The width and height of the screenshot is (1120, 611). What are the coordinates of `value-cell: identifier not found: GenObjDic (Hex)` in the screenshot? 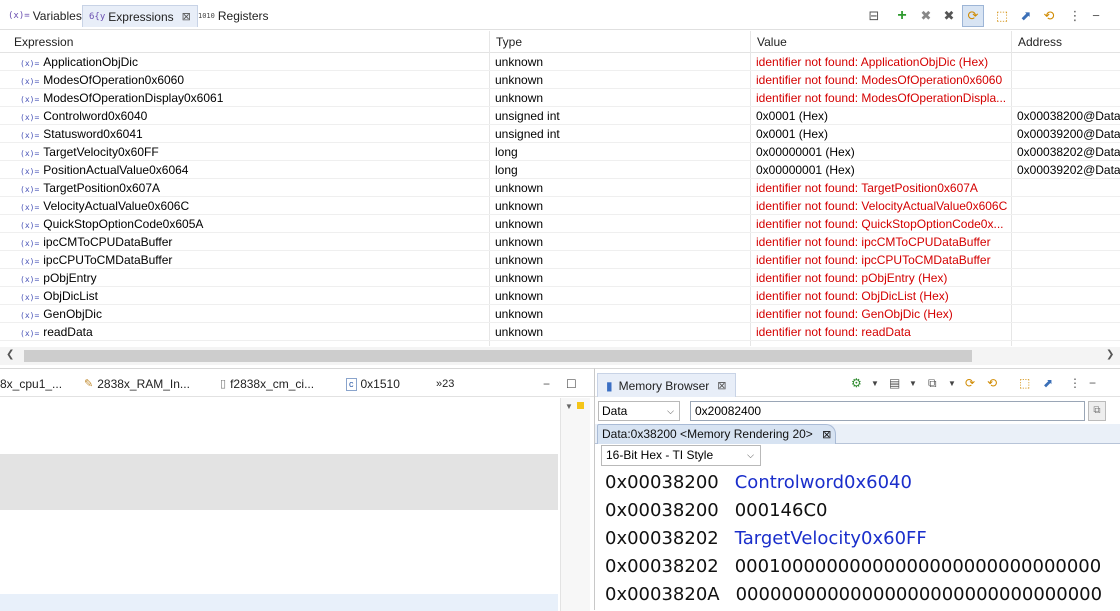 It's located at (881, 314).